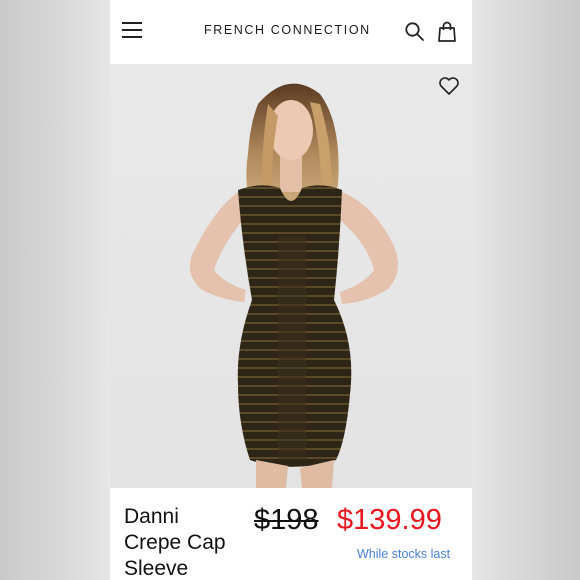 This screenshot has width=580, height=580. I want to click on product-title-line: Sleeve, so click(156, 568).